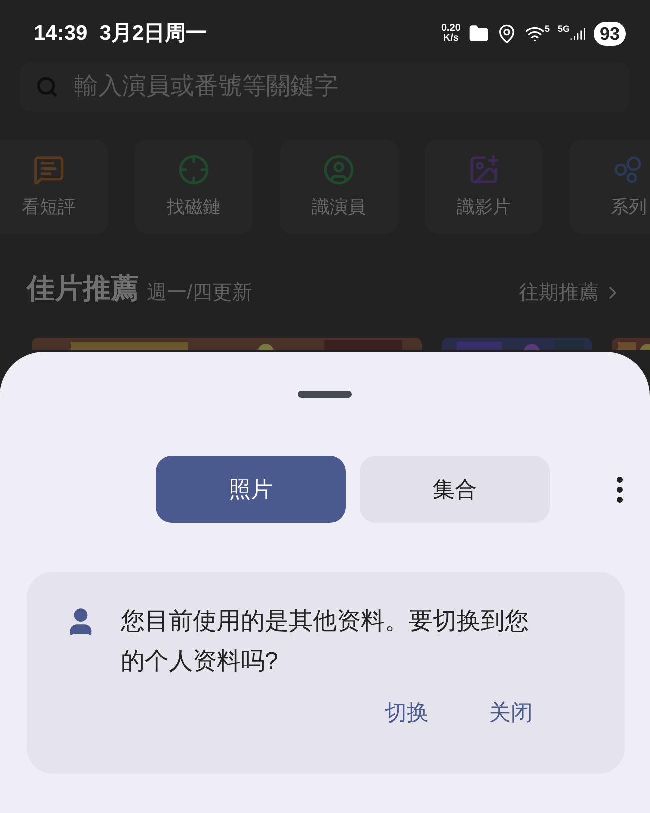 Image resolution: width=650 pixels, height=813 pixels. Describe the element at coordinates (407, 712) in the screenshot. I see `notice-action: 切换` at that location.